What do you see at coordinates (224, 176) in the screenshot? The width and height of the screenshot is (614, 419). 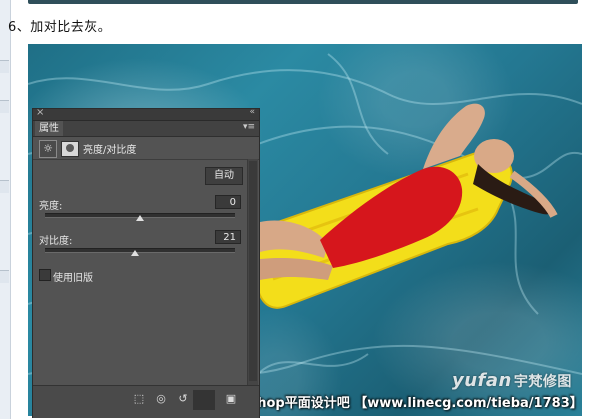 I see `auto-button: 自动` at bounding box center [224, 176].